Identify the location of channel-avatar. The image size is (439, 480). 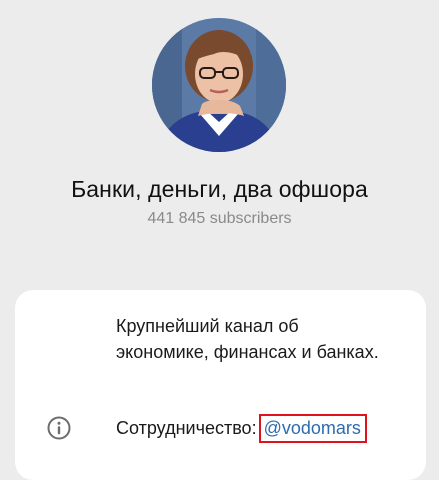
(219, 85).